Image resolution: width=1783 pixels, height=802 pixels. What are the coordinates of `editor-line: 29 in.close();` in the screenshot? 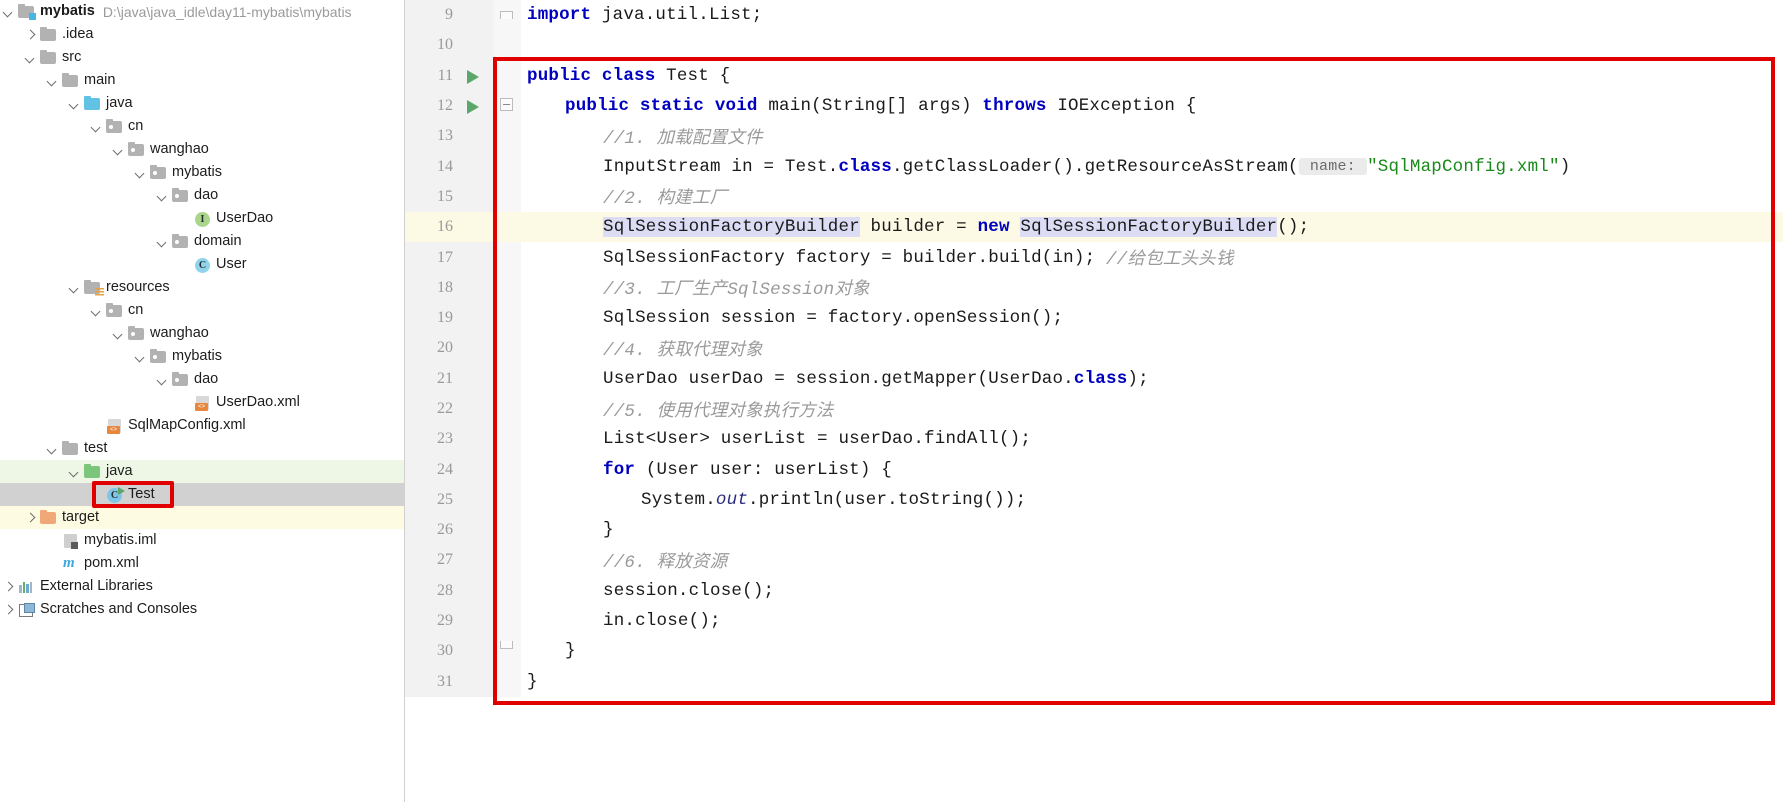 It's located at (1094, 621).